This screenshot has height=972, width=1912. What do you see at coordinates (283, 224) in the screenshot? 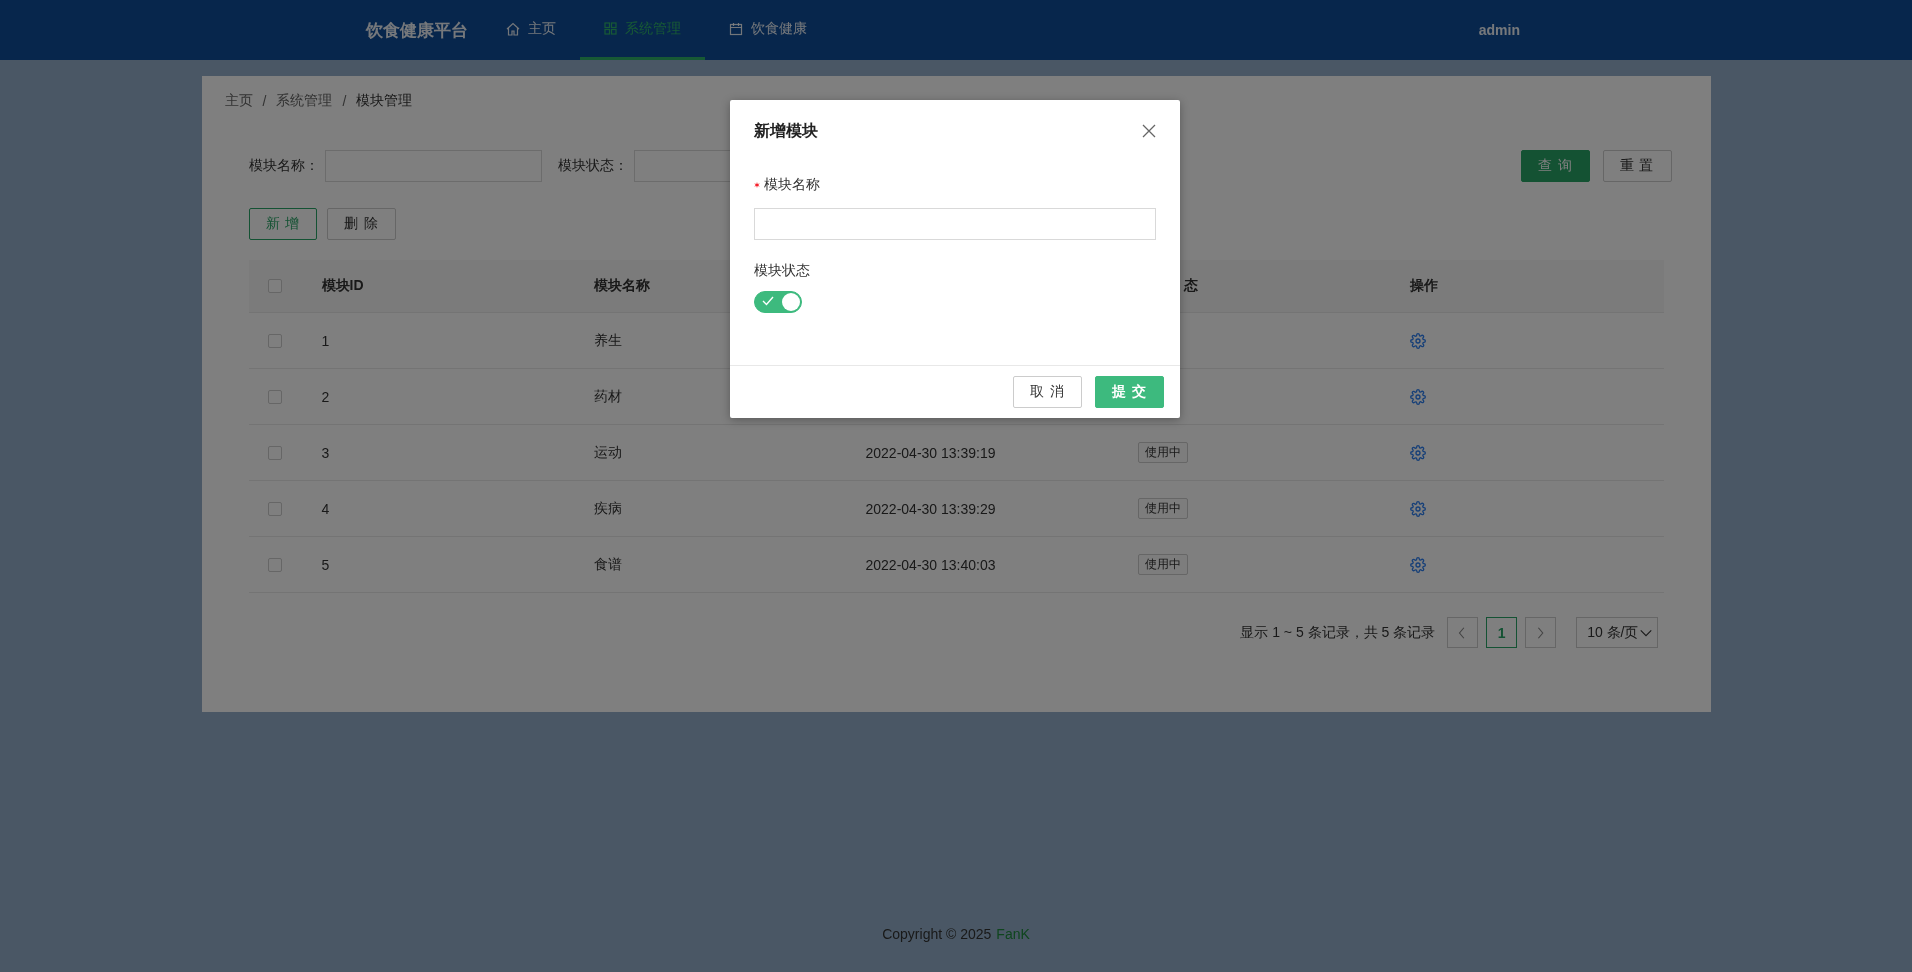
I see `add-button: 新 增` at bounding box center [283, 224].